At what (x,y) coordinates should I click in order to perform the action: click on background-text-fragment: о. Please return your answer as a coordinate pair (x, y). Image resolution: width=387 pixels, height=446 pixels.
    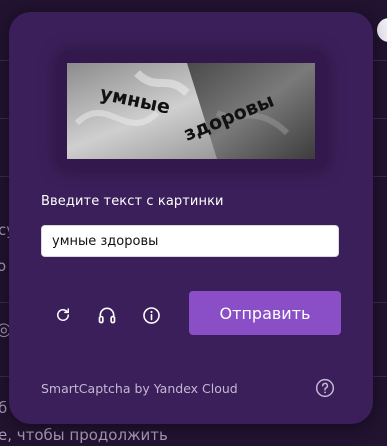
    Looking at the image, I should click on (3, 266).